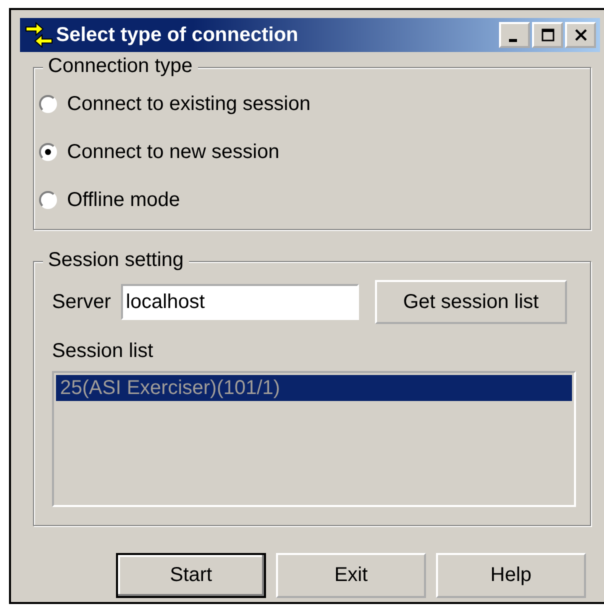 Image resolution: width=604 pixels, height=608 pixels. Describe the element at coordinates (81, 302) in the screenshot. I see `server-label: Server` at that location.